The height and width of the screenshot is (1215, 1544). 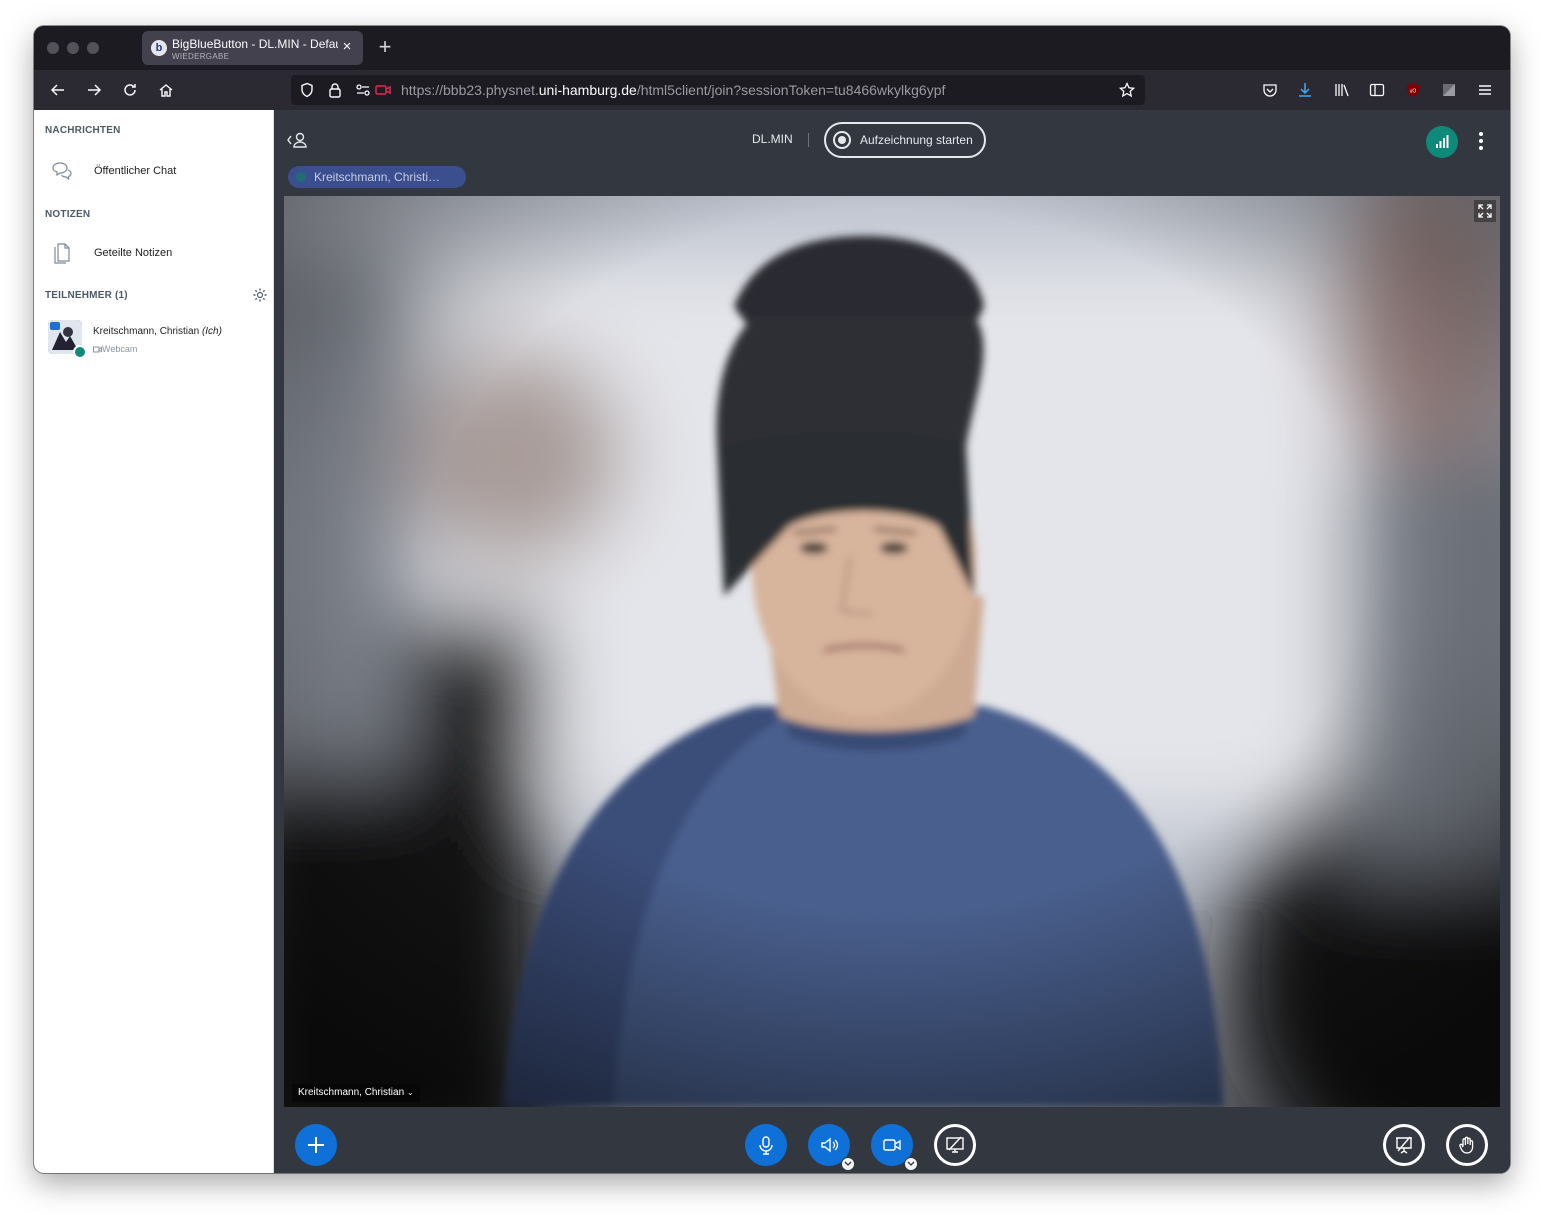 What do you see at coordinates (135, 171) in the screenshot?
I see `public-chat-label: Öffentlicher Chat` at bounding box center [135, 171].